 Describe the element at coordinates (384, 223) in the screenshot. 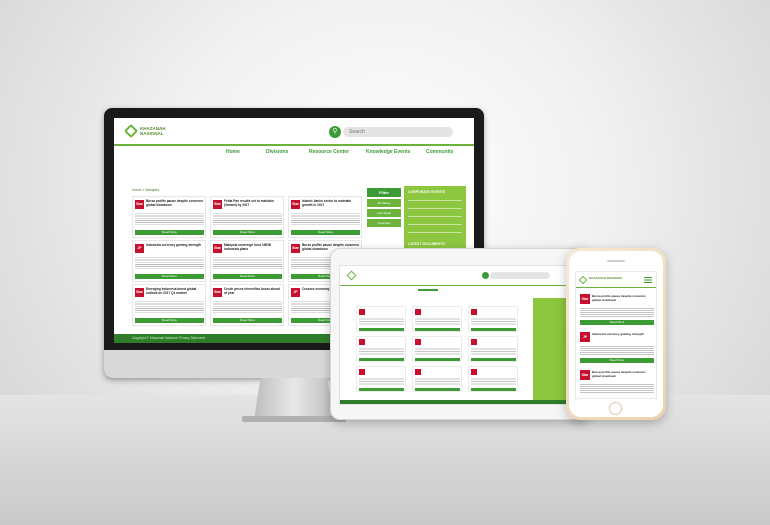

I see `filter-option: Yesterday` at that location.